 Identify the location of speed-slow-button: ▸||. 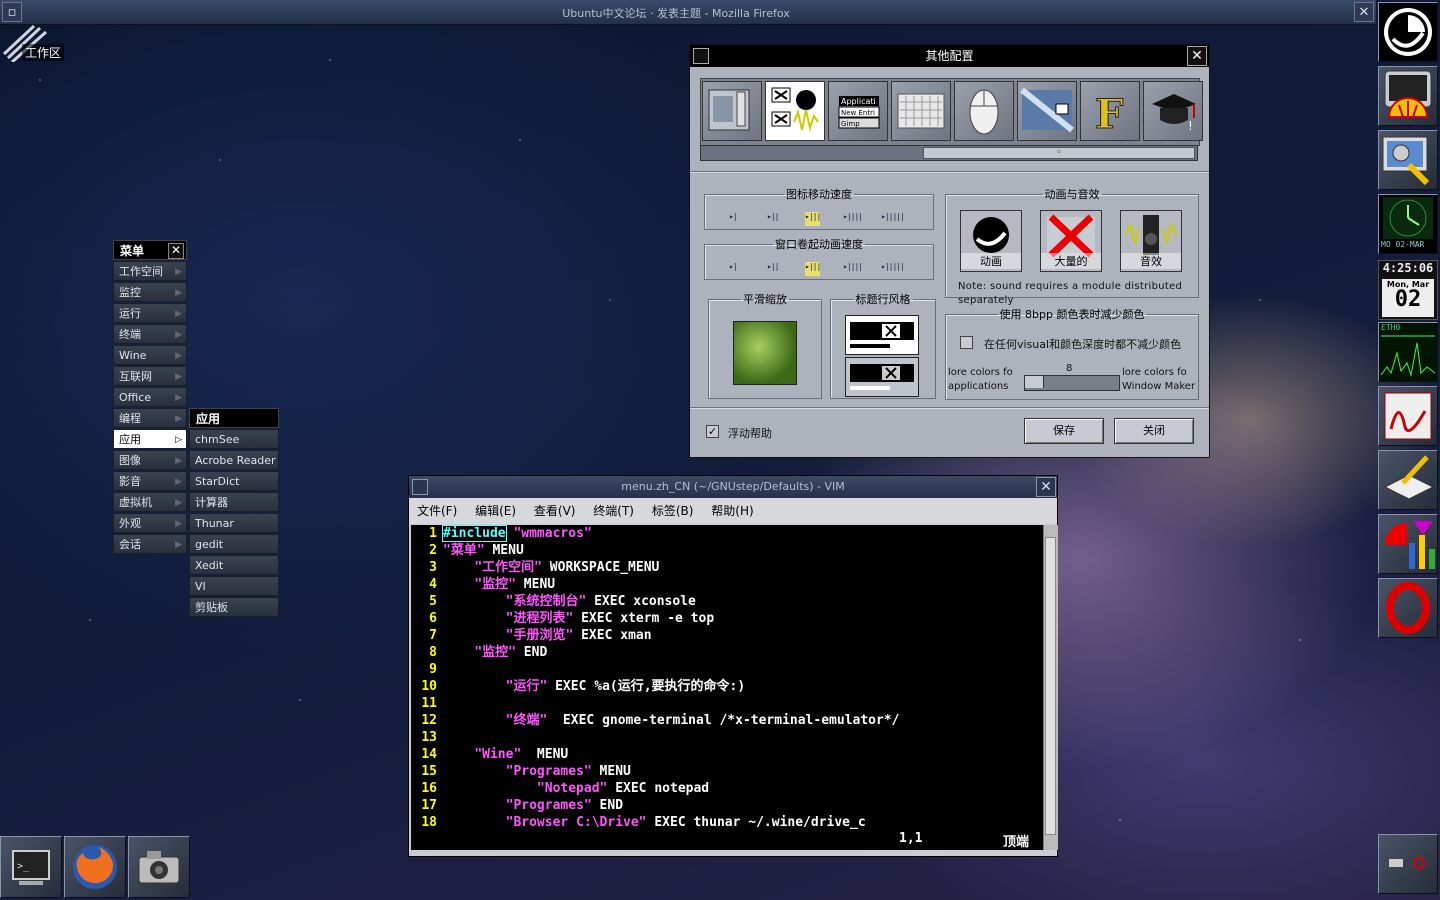
(773, 219).